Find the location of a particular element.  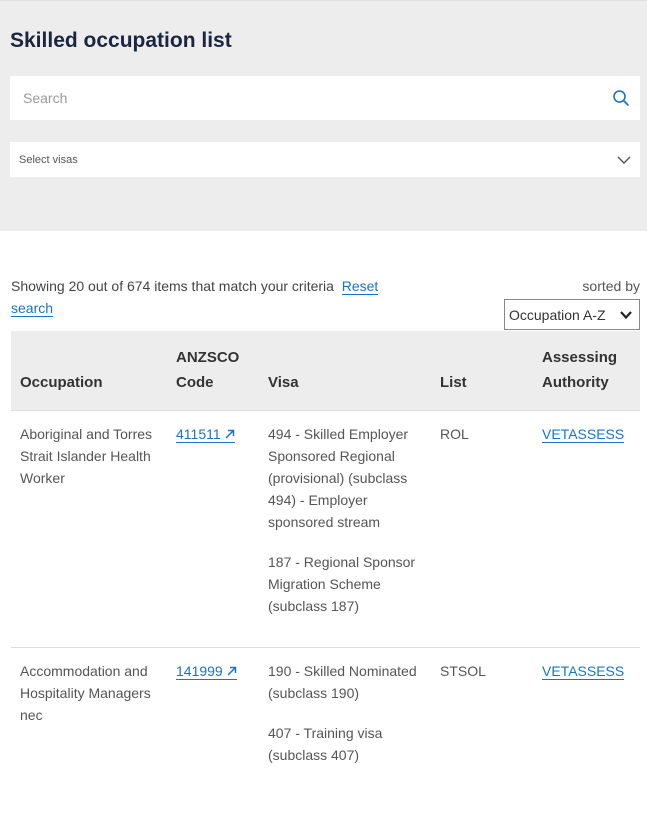

list-cell: ROL is located at coordinates (482, 529).